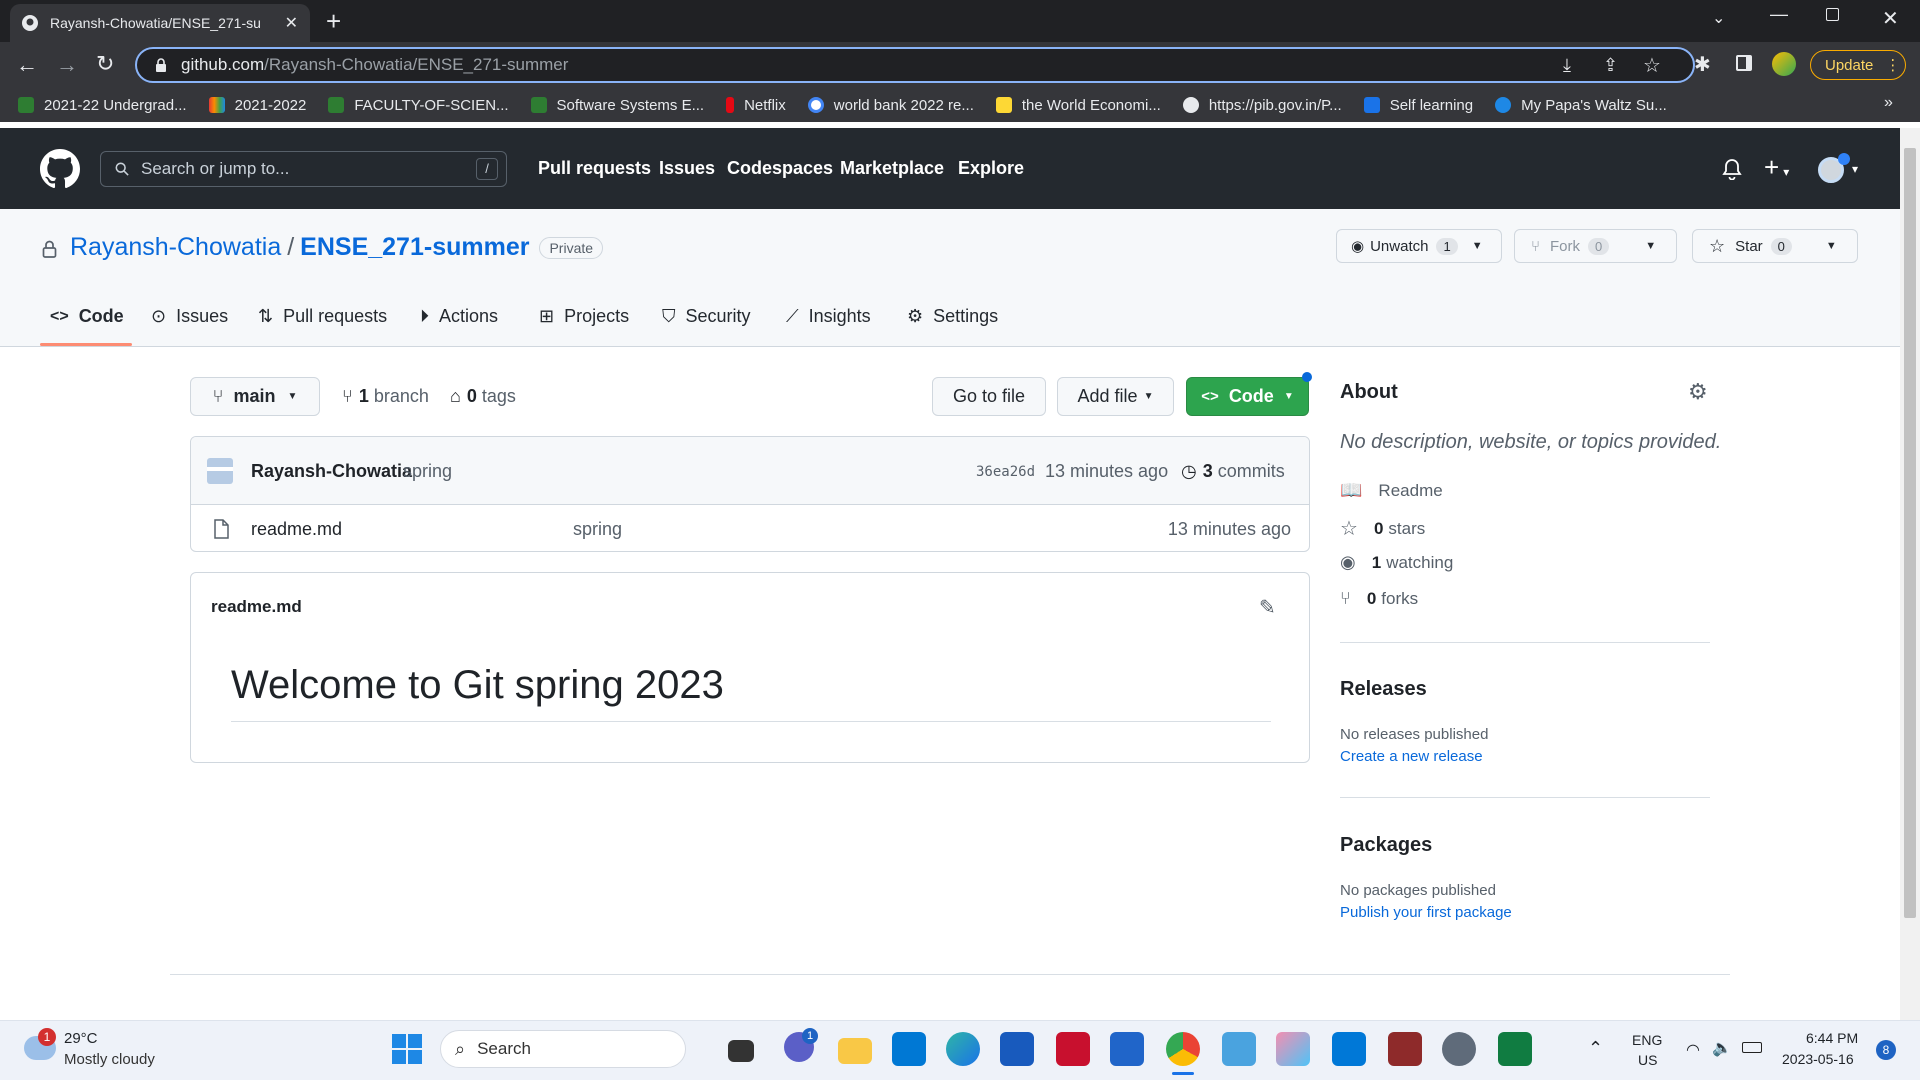 Image resolution: width=1920 pixels, height=1080 pixels. Describe the element at coordinates (1183, 1049) in the screenshot. I see `chrome-icon` at that location.